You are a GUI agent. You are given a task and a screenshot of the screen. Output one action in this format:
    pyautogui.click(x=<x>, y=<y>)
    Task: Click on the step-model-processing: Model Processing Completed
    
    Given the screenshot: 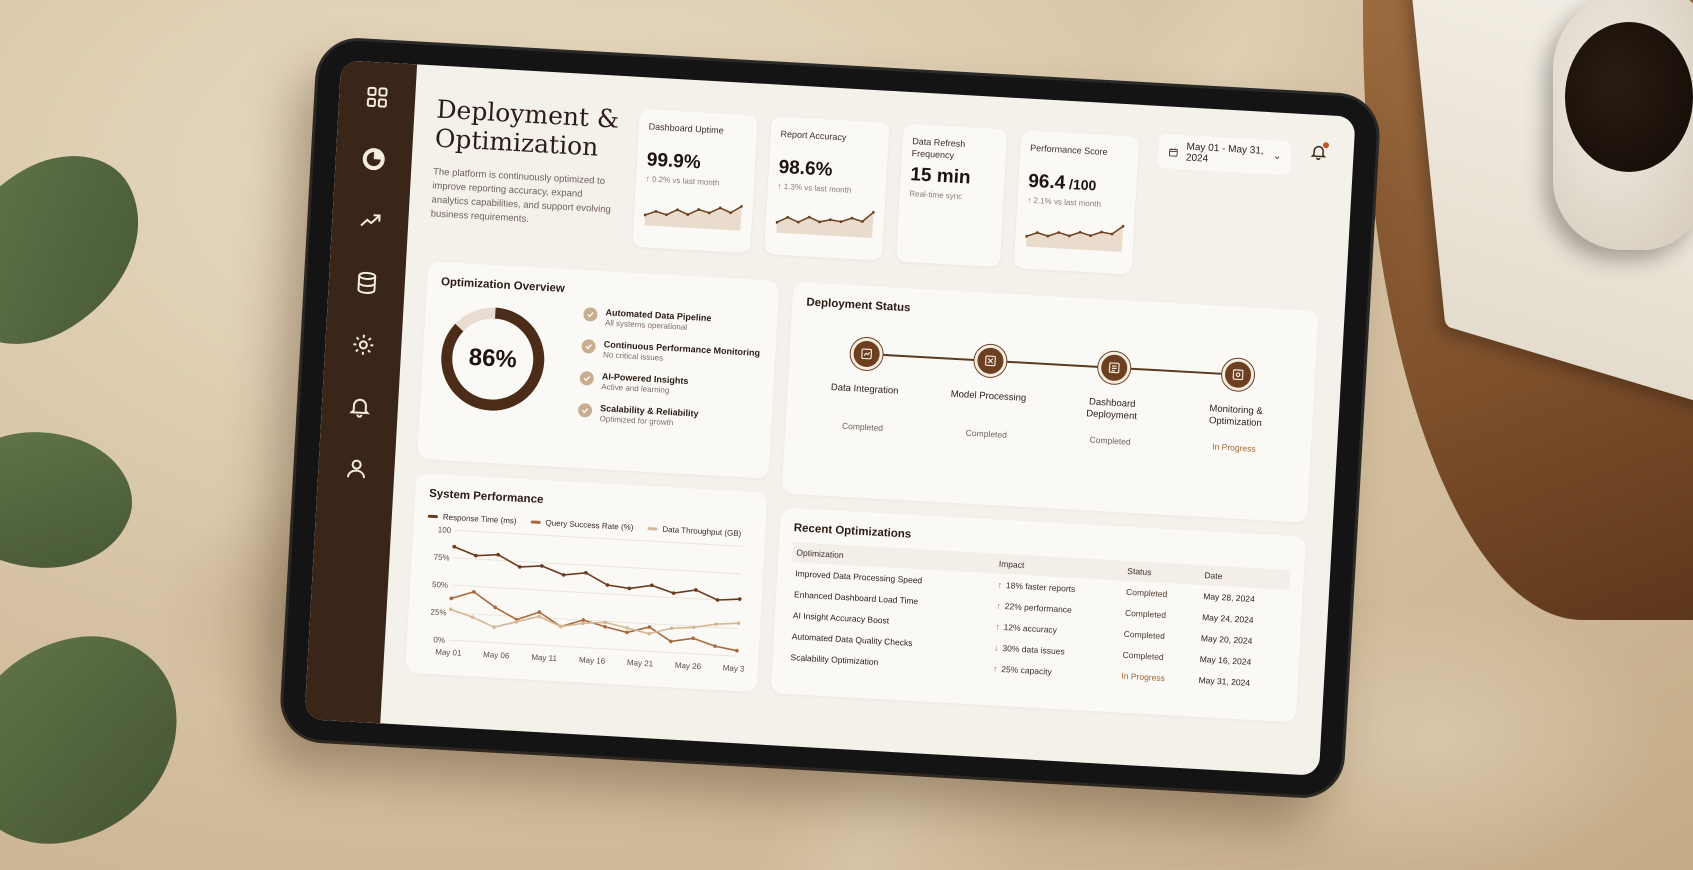 What is the action you would take?
    pyautogui.click(x=988, y=391)
    